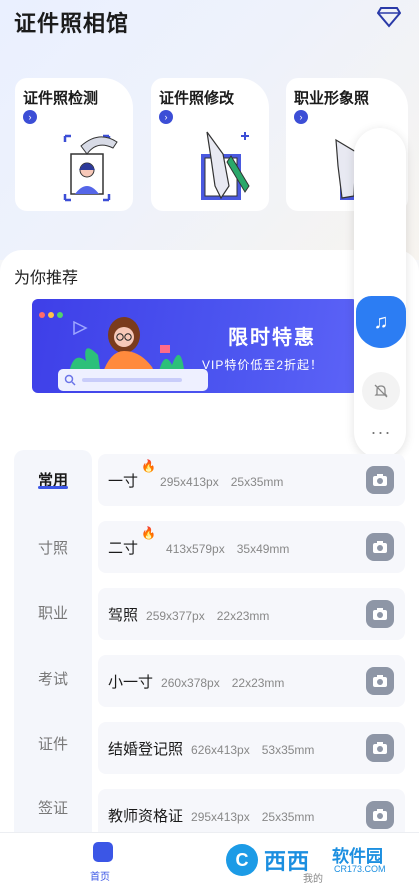 The image size is (419, 884). Describe the element at coordinates (389, 17) in the screenshot. I see `diamond-vip-icon` at that location.